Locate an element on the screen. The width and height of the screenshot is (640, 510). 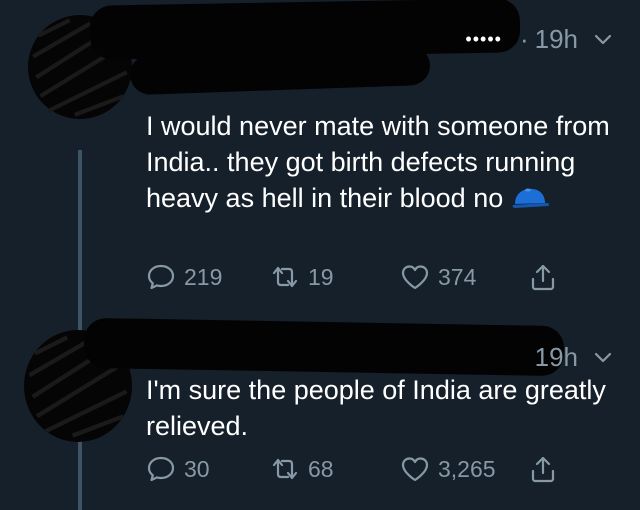
retweet-button: 68 is located at coordinates (302, 469).